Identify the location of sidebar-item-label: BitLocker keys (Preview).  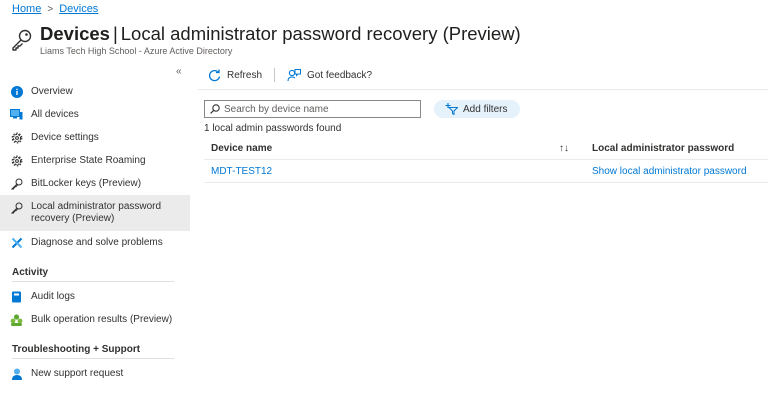
(86, 183).